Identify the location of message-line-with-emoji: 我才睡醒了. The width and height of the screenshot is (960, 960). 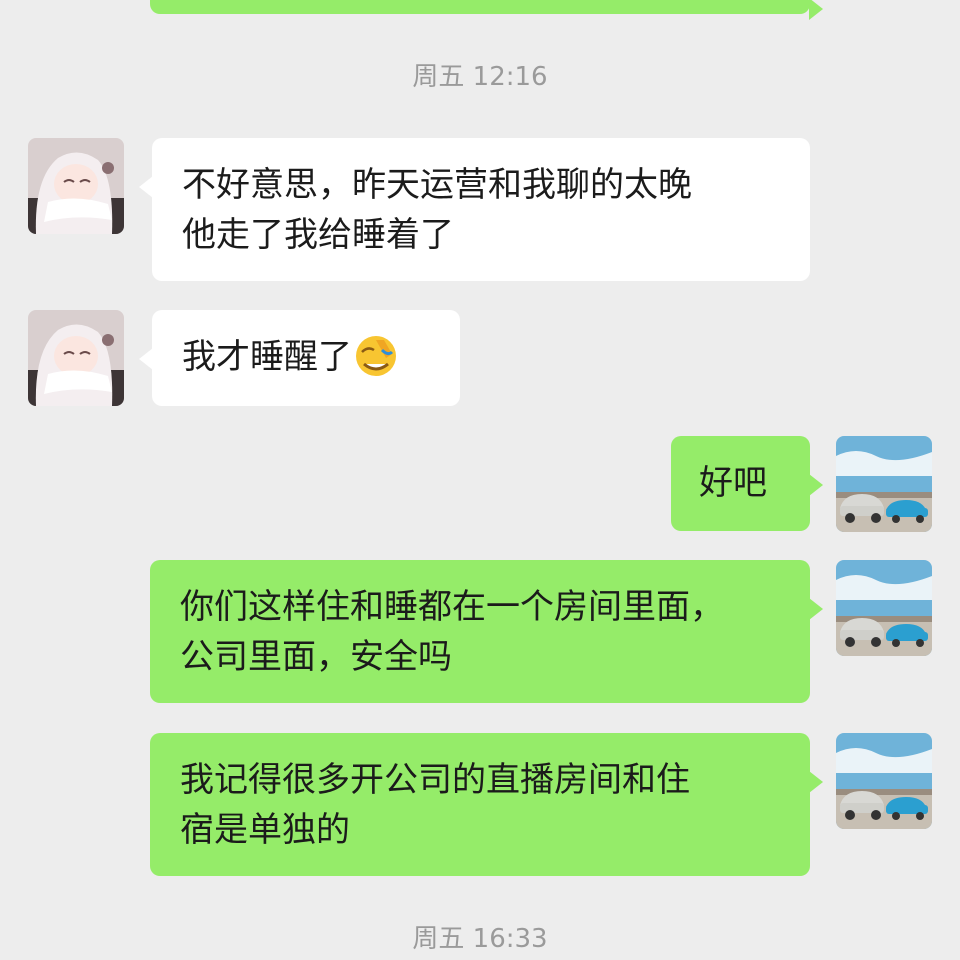
(306, 357).